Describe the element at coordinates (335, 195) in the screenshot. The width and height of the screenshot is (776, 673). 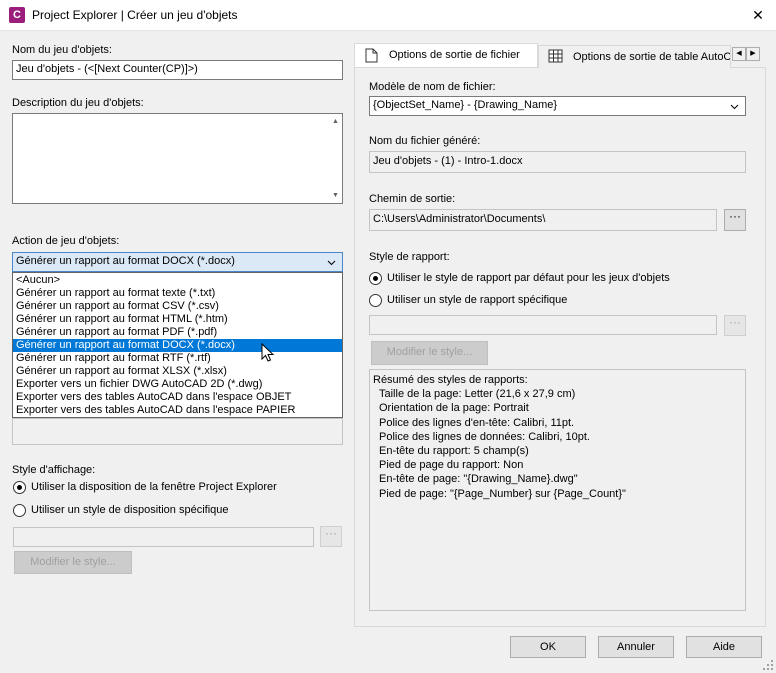
I see `scroll-down-icon: ▼` at that location.